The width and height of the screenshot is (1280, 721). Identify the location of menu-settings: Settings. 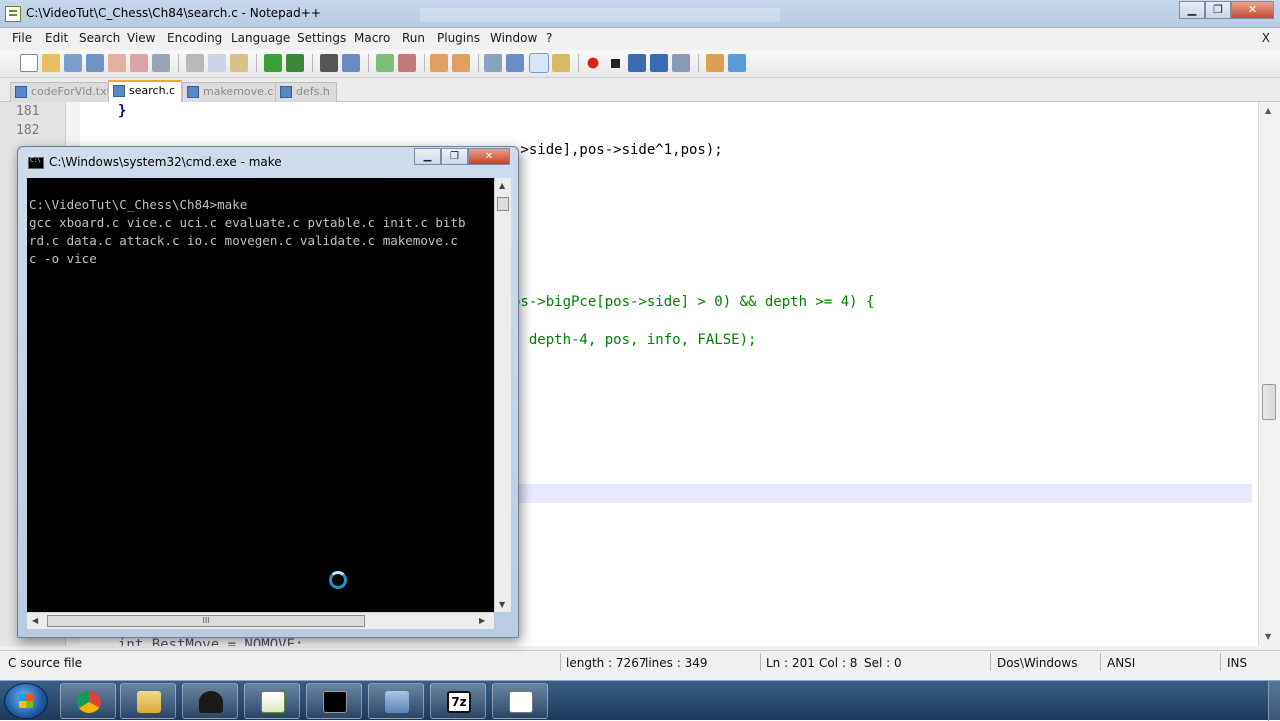
(321, 38).